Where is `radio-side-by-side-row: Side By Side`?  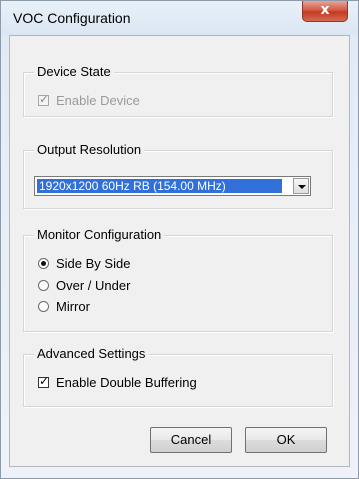 radio-side-by-side-row: Side By Side is located at coordinates (84, 263).